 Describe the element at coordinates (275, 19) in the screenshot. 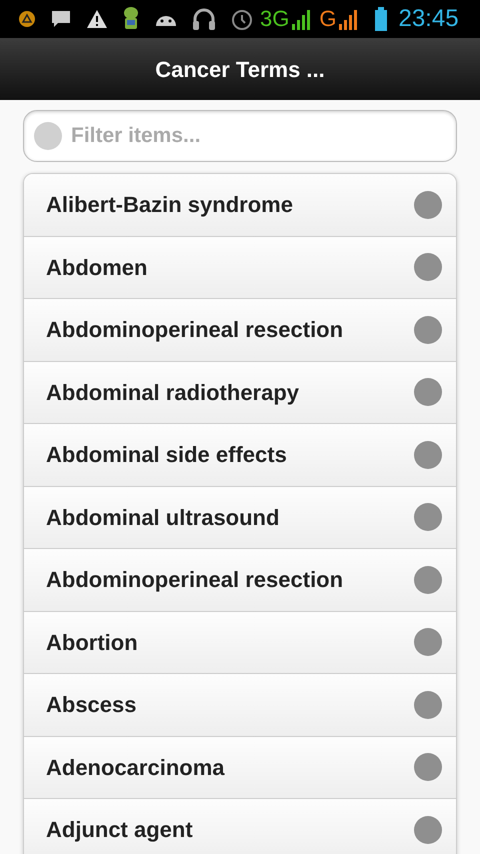

I see `network-type: 3G` at that location.